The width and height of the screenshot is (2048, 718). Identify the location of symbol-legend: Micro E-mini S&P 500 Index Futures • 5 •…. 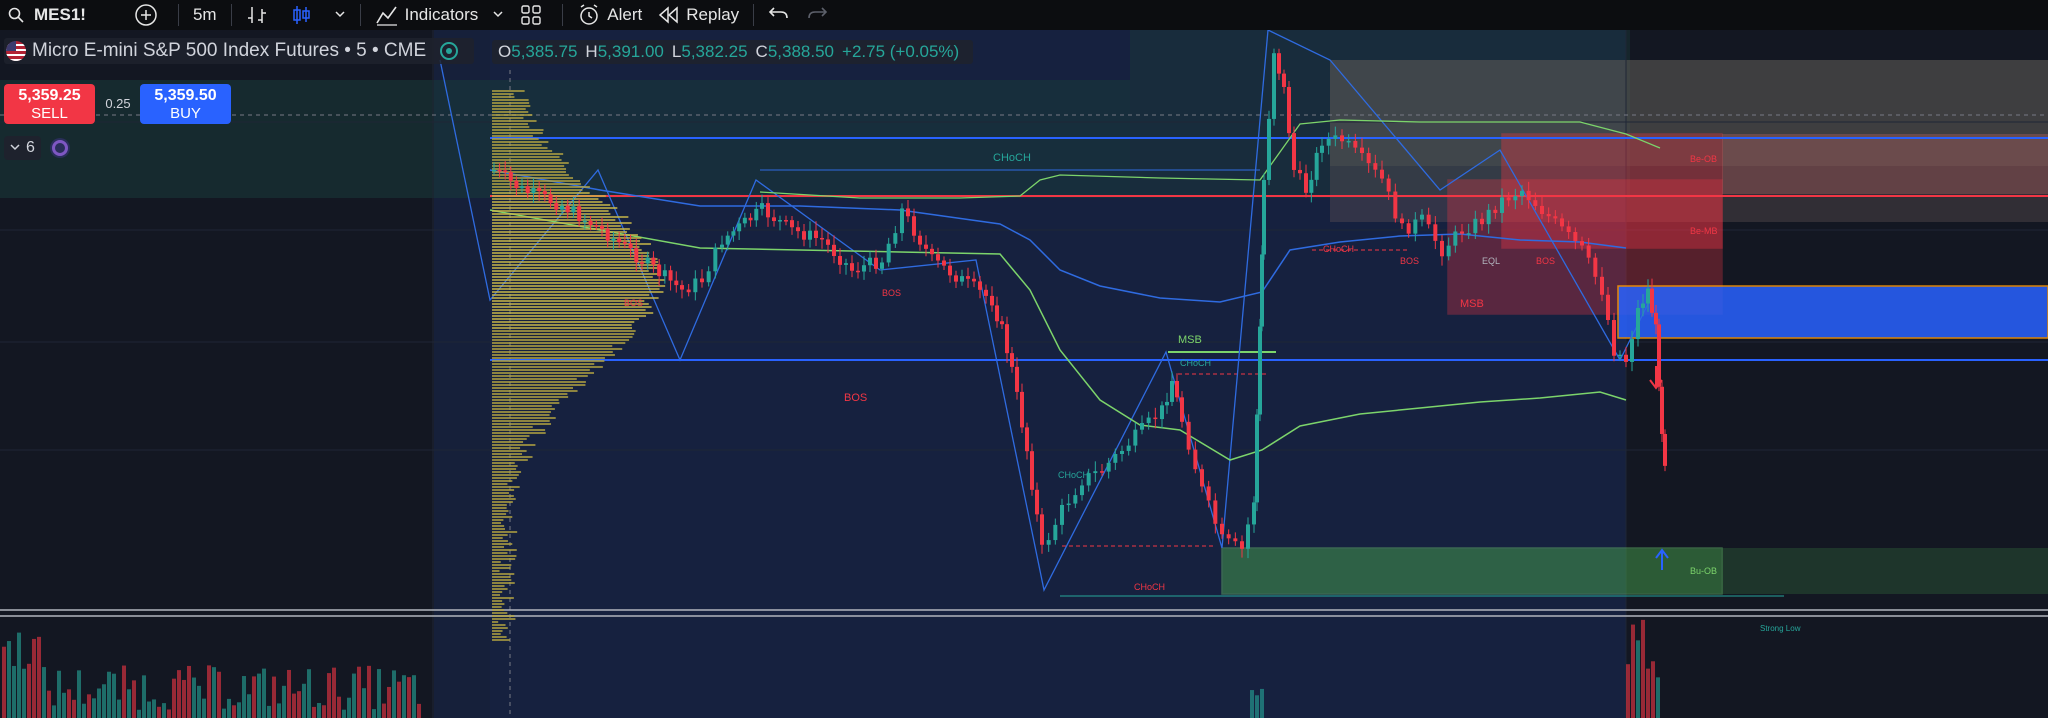
(239, 51).